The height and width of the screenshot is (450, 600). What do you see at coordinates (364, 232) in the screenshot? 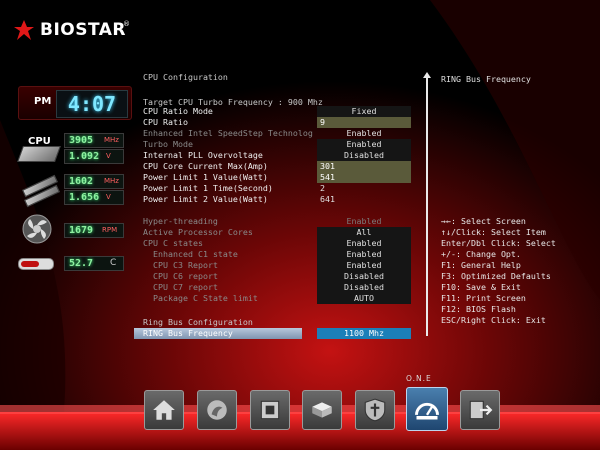
I see `setting-value: All` at bounding box center [364, 232].